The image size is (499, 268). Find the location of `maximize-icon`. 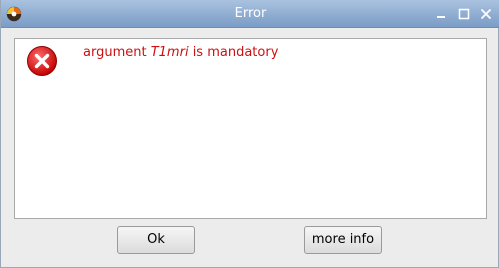

maximize-icon is located at coordinates (464, 14).